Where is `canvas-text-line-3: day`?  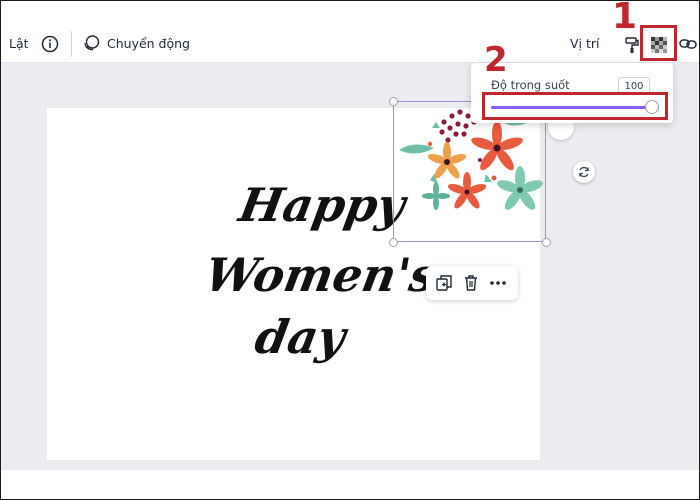 canvas-text-line-3: day is located at coordinates (300, 337).